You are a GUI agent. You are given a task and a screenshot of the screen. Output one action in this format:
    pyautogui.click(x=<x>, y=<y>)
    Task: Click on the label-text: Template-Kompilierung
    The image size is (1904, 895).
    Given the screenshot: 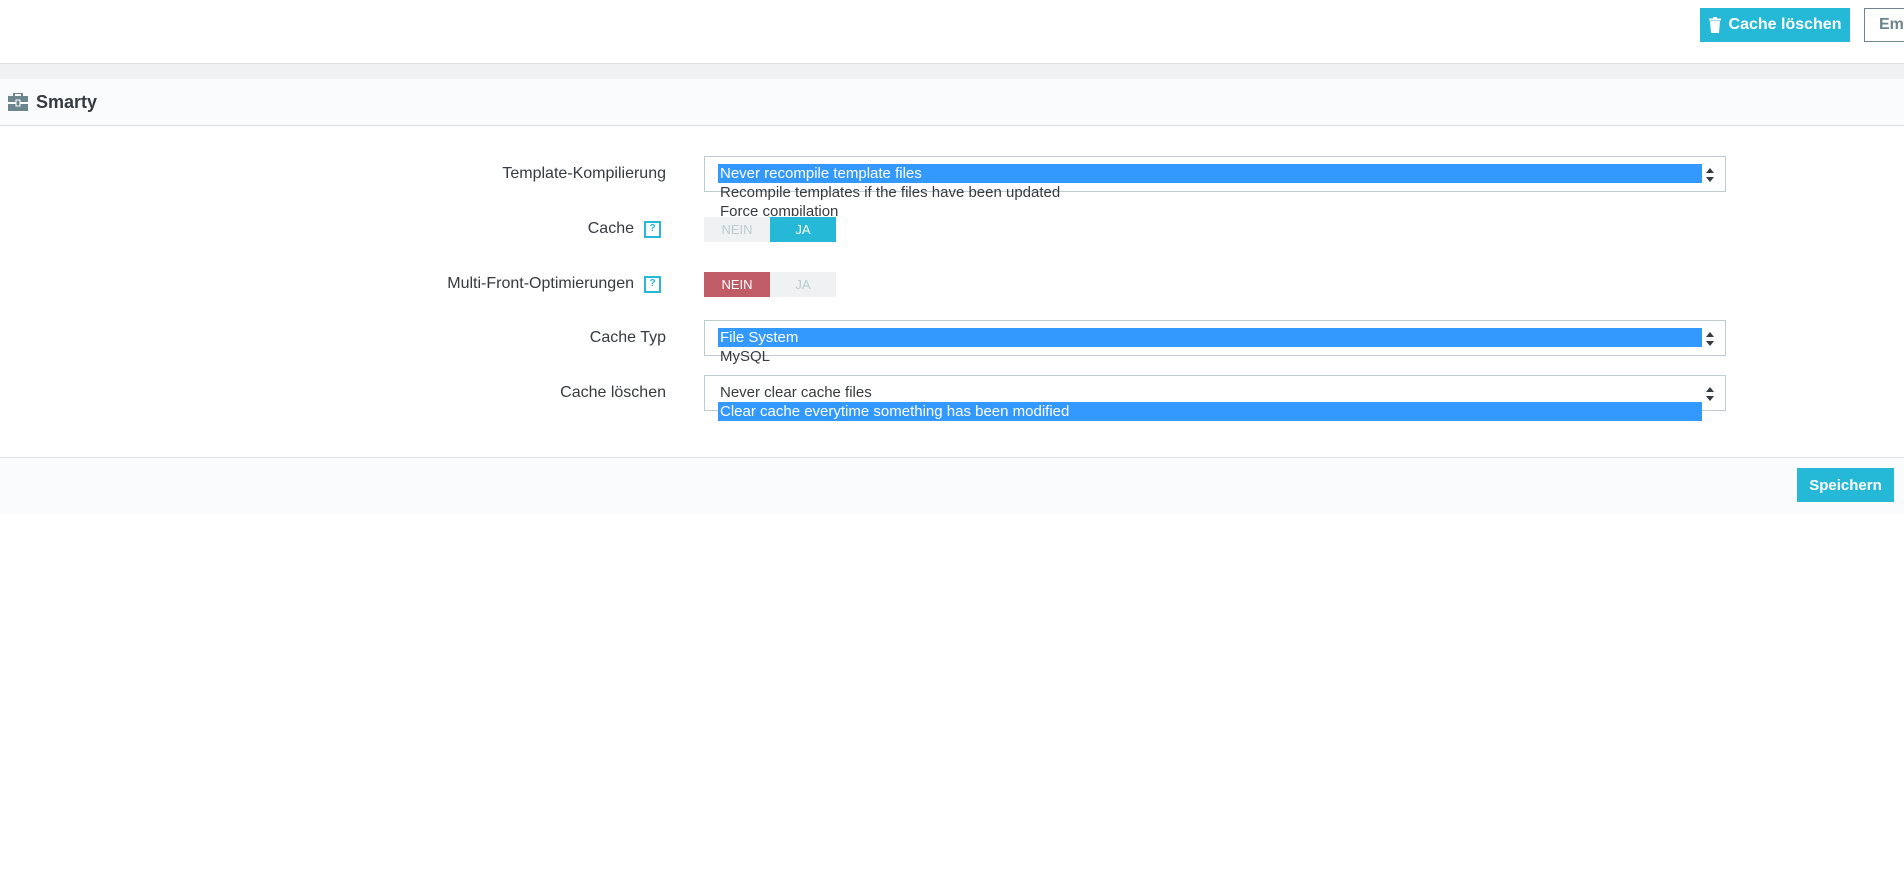 What is the action you would take?
    pyautogui.click(x=584, y=173)
    